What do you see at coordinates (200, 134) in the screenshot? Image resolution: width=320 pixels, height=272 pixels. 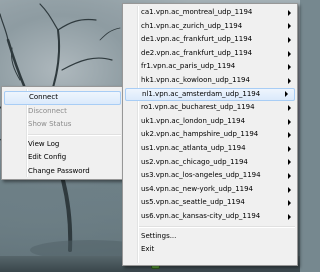 I see `connection-label: uk2.vpn.ac_hampshire_udp_1194` at bounding box center [200, 134].